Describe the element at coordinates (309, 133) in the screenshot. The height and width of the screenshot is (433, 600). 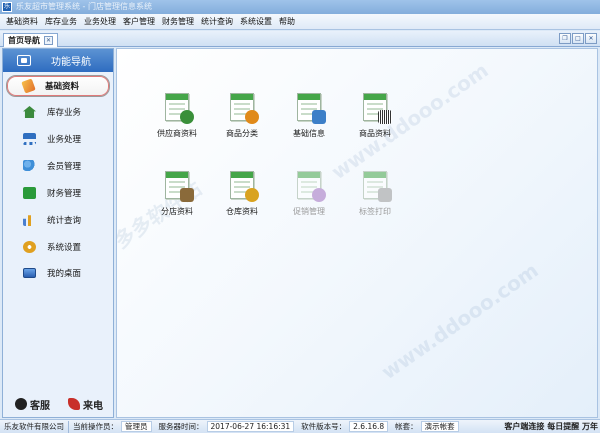
I see `module-label: 基础信息` at that location.